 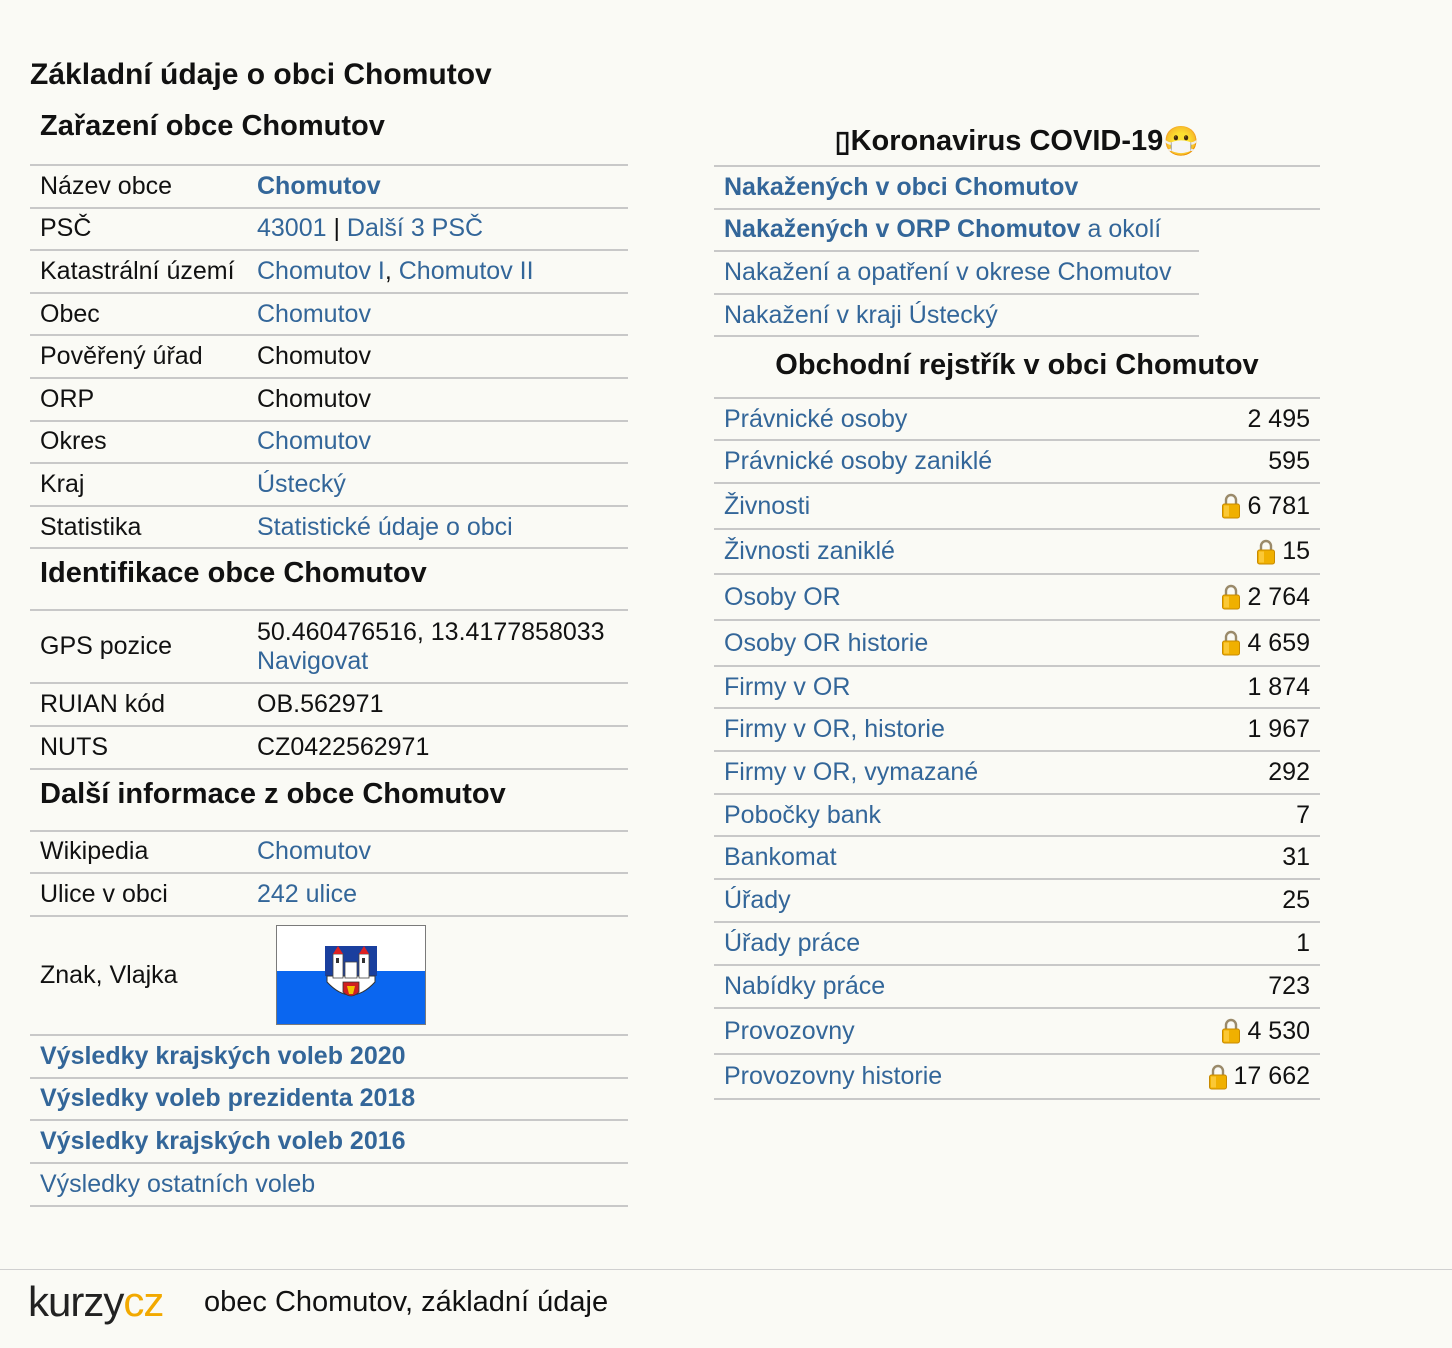 I want to click on register-count: 595, so click(x=1289, y=461).